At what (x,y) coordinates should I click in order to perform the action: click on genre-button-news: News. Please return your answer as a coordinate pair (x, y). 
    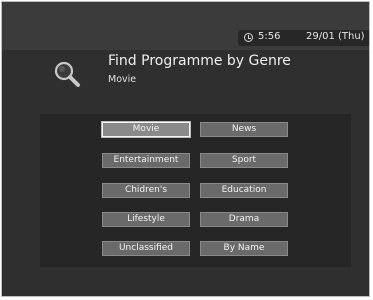
    Looking at the image, I should click on (244, 129).